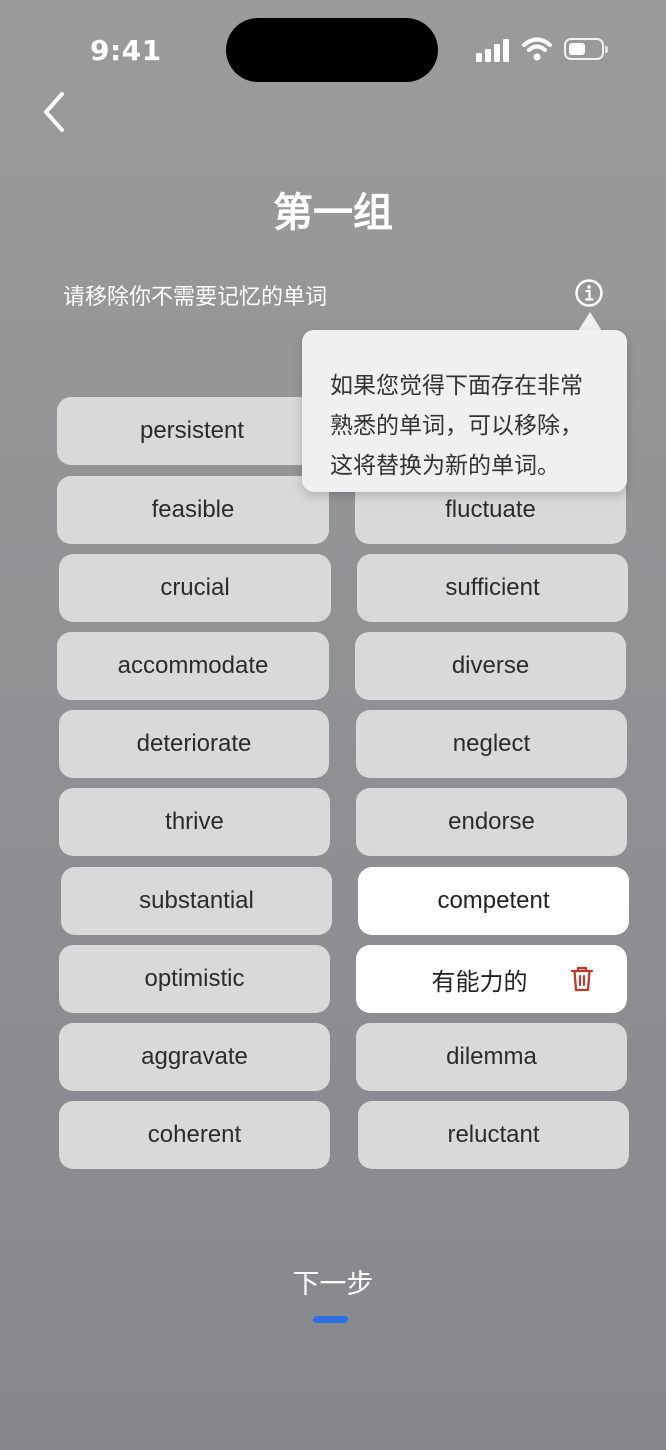 The height and width of the screenshot is (1450, 666). Describe the element at coordinates (192, 431) in the screenshot. I see `word-chip: persistent` at that location.